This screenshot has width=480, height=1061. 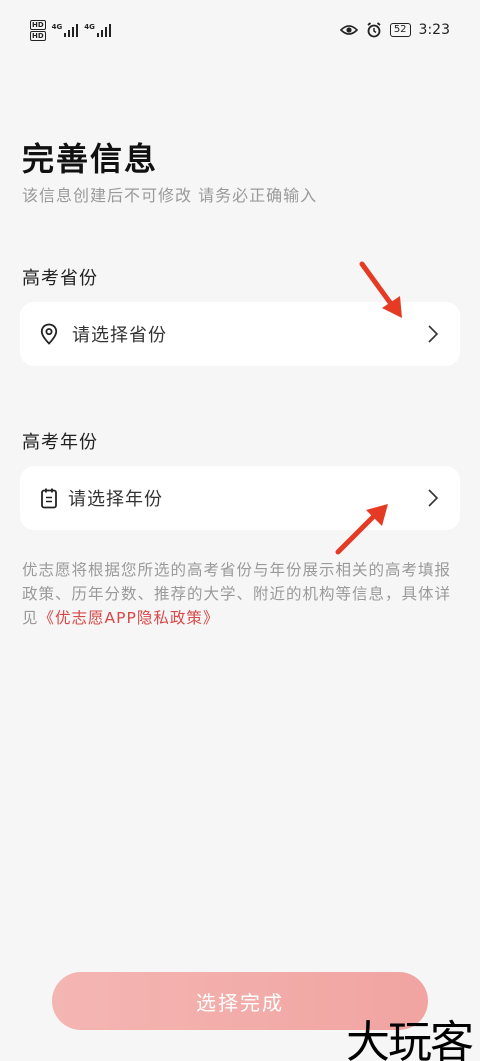 I want to click on clock: 3:23, so click(x=434, y=30).